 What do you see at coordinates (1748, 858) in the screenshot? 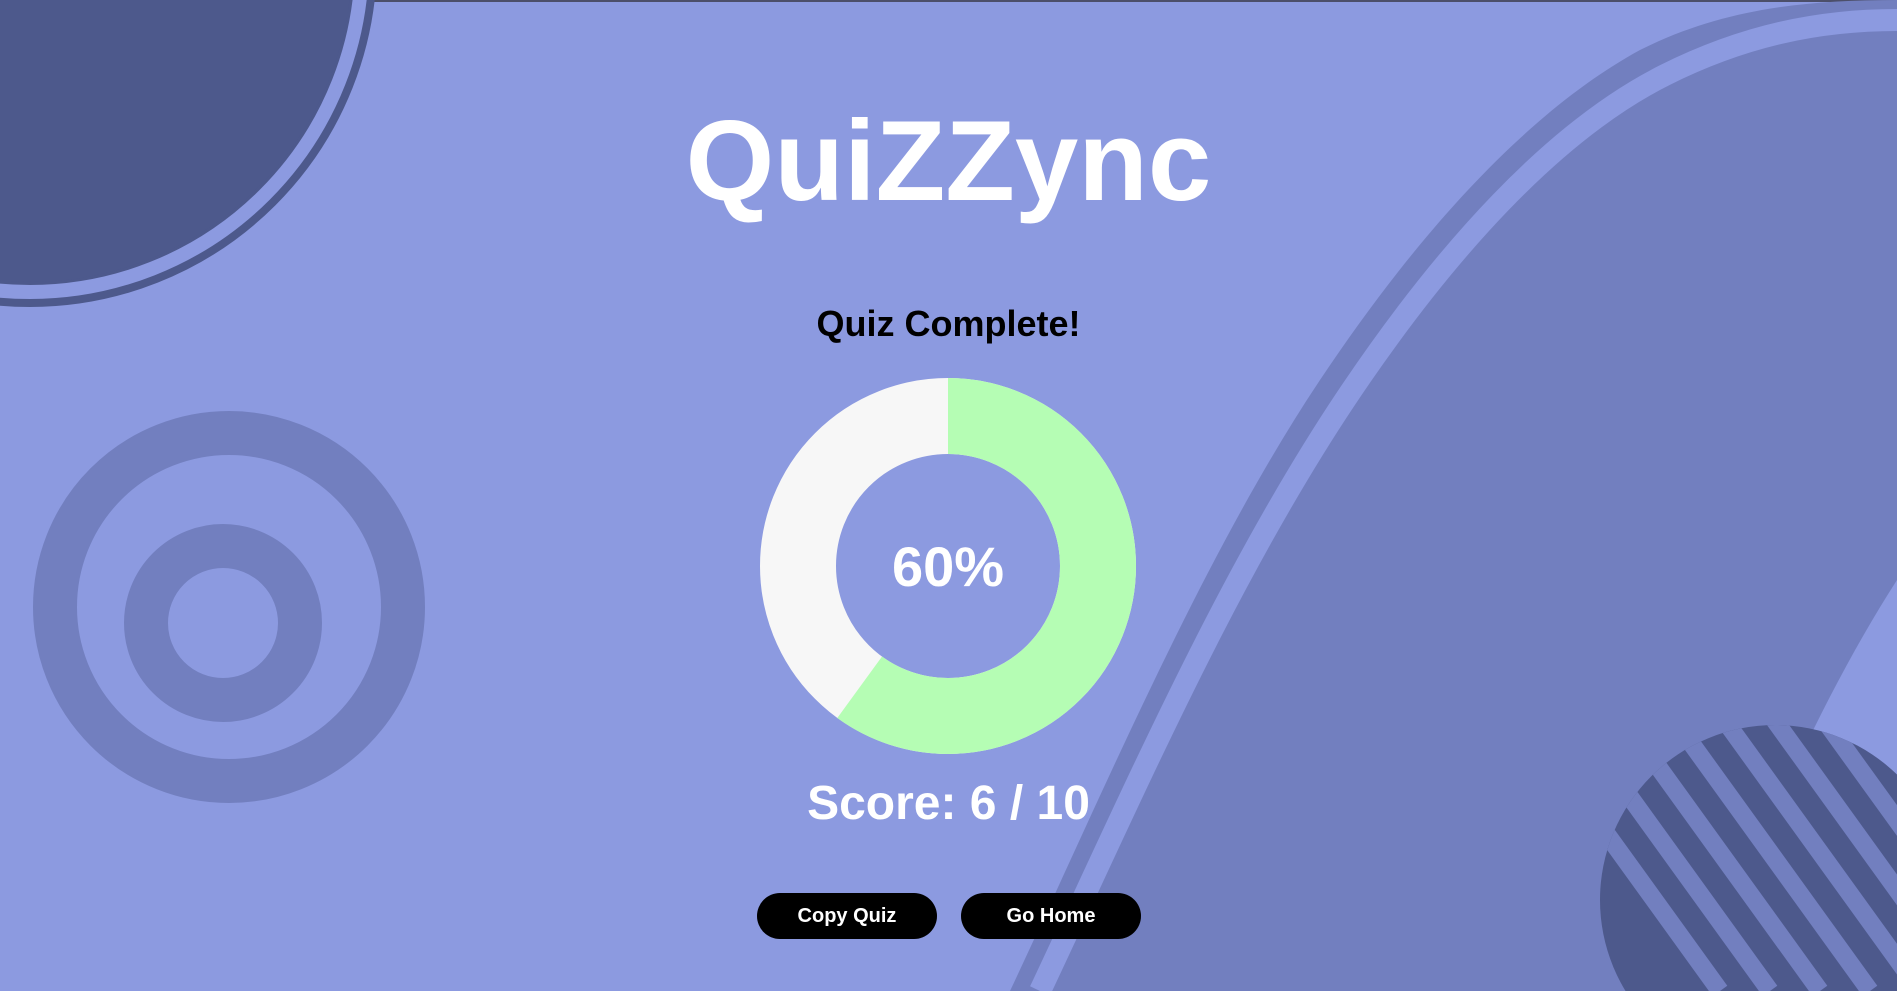
I see `bg-striped-circle` at bounding box center [1748, 858].